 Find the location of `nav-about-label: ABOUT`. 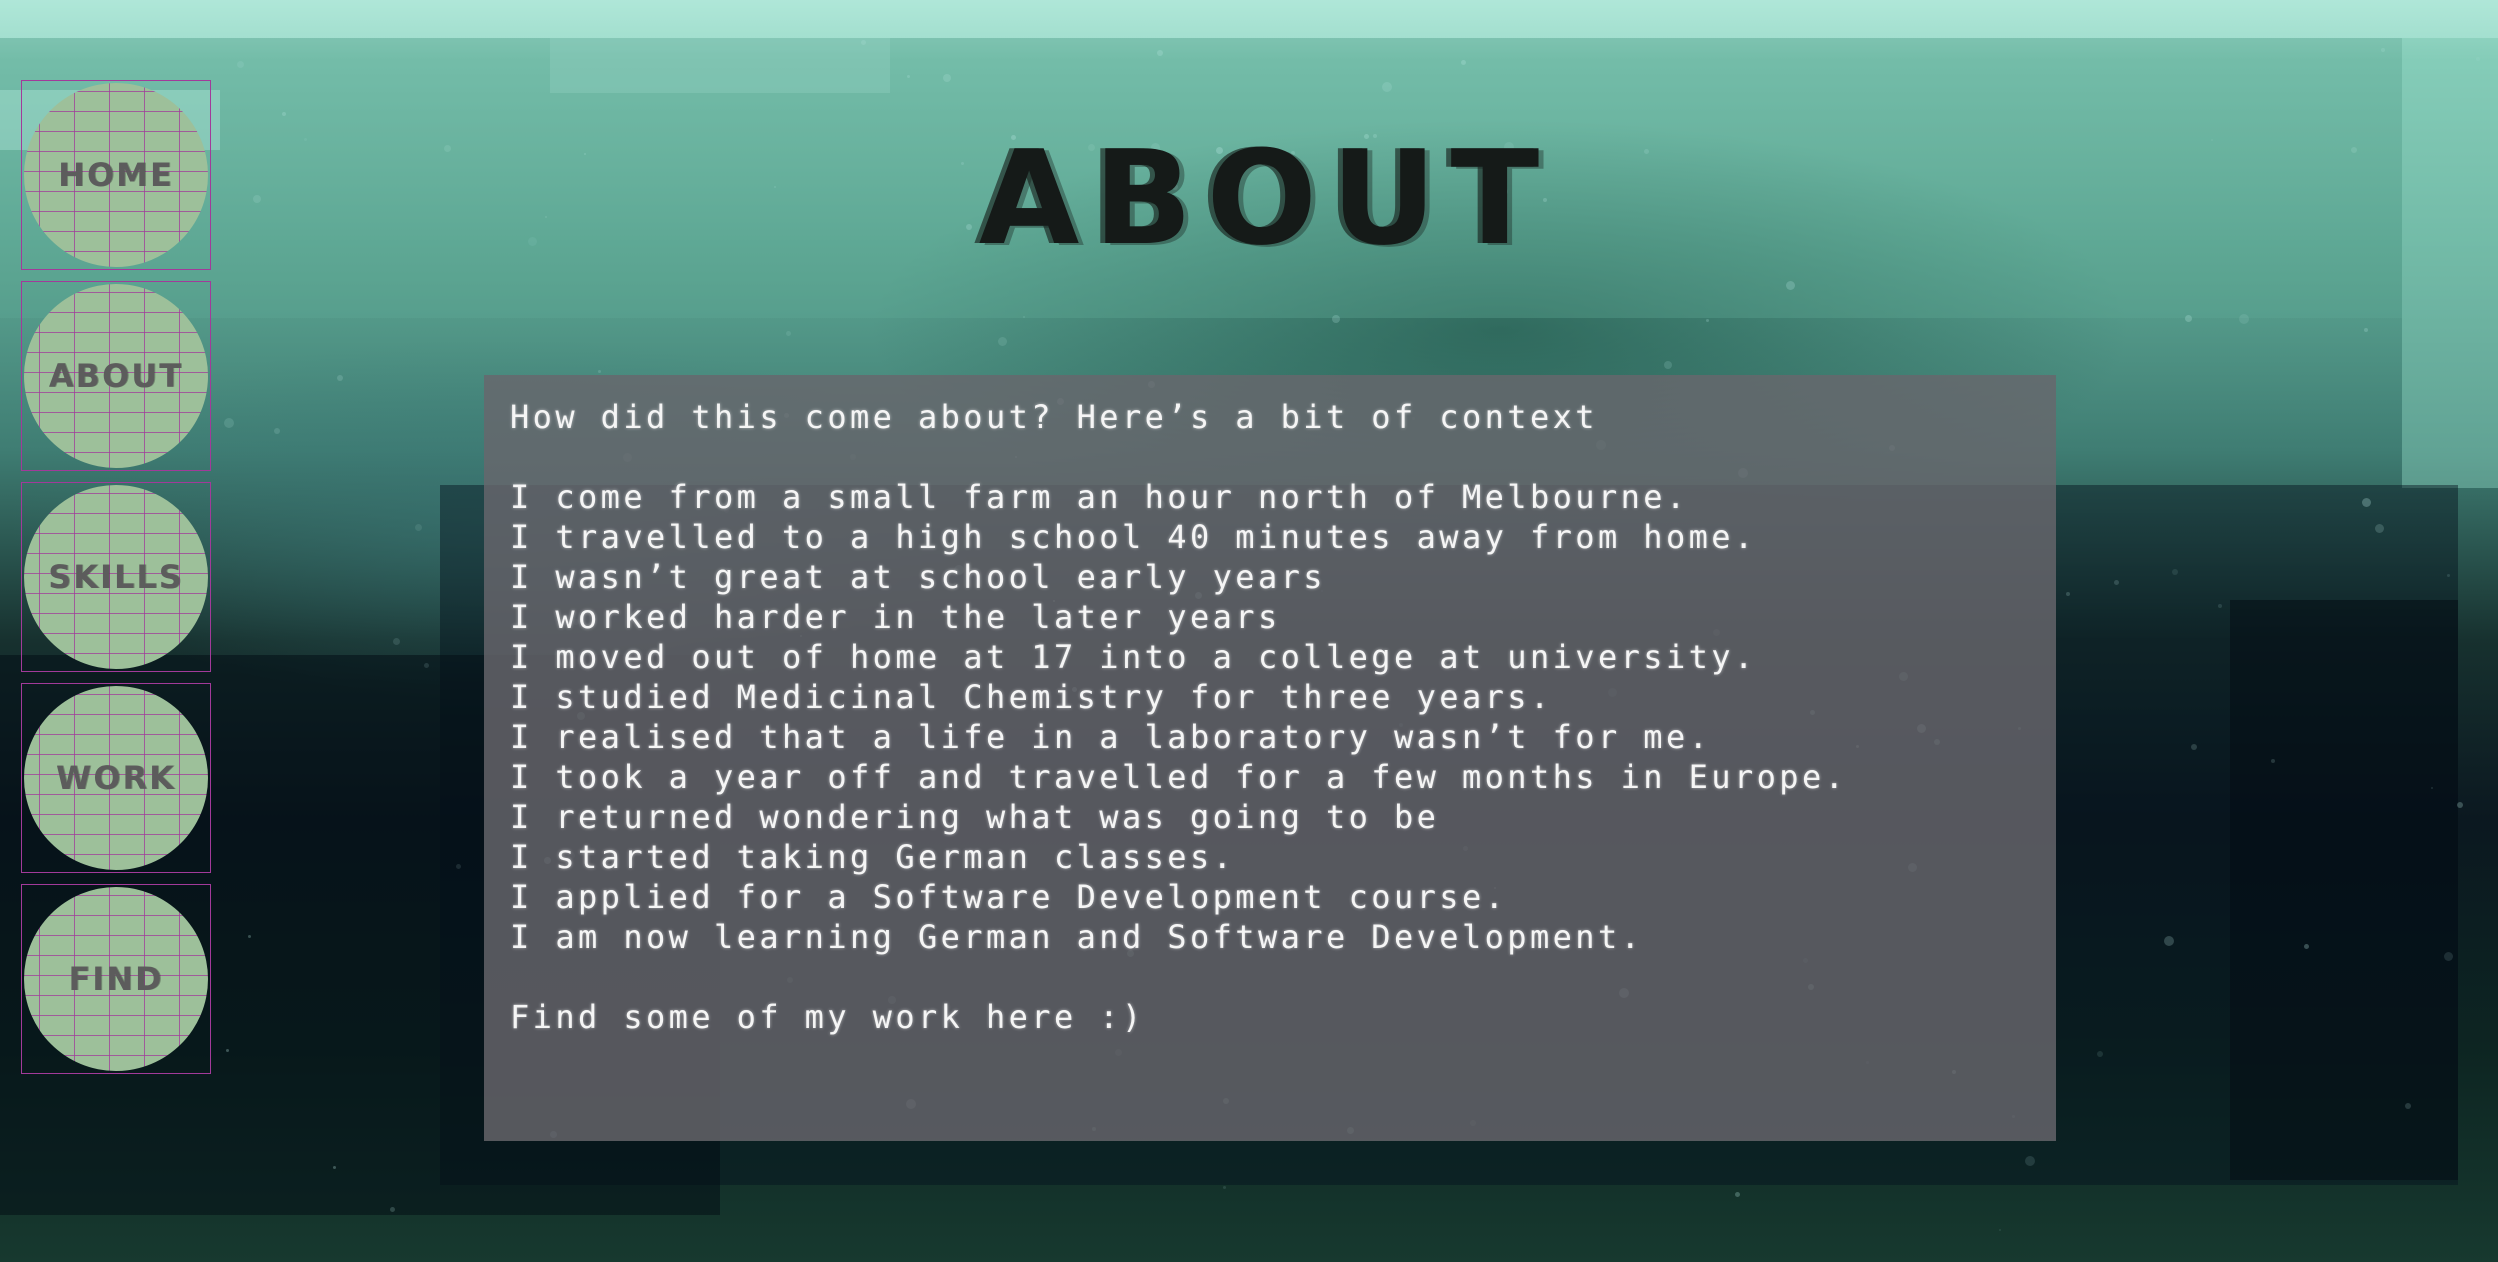

nav-about-label: ABOUT is located at coordinates (116, 376).